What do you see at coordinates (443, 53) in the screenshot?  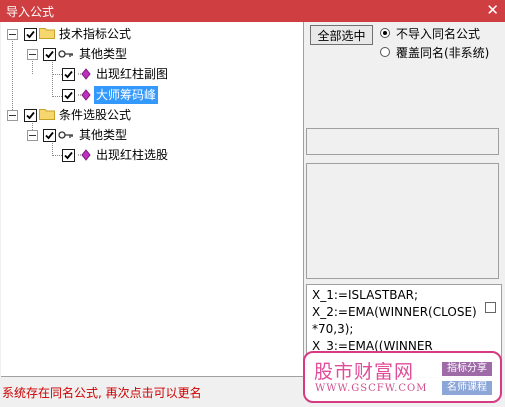 I see `radio-label: 覆盖同名(非系统)` at bounding box center [443, 53].